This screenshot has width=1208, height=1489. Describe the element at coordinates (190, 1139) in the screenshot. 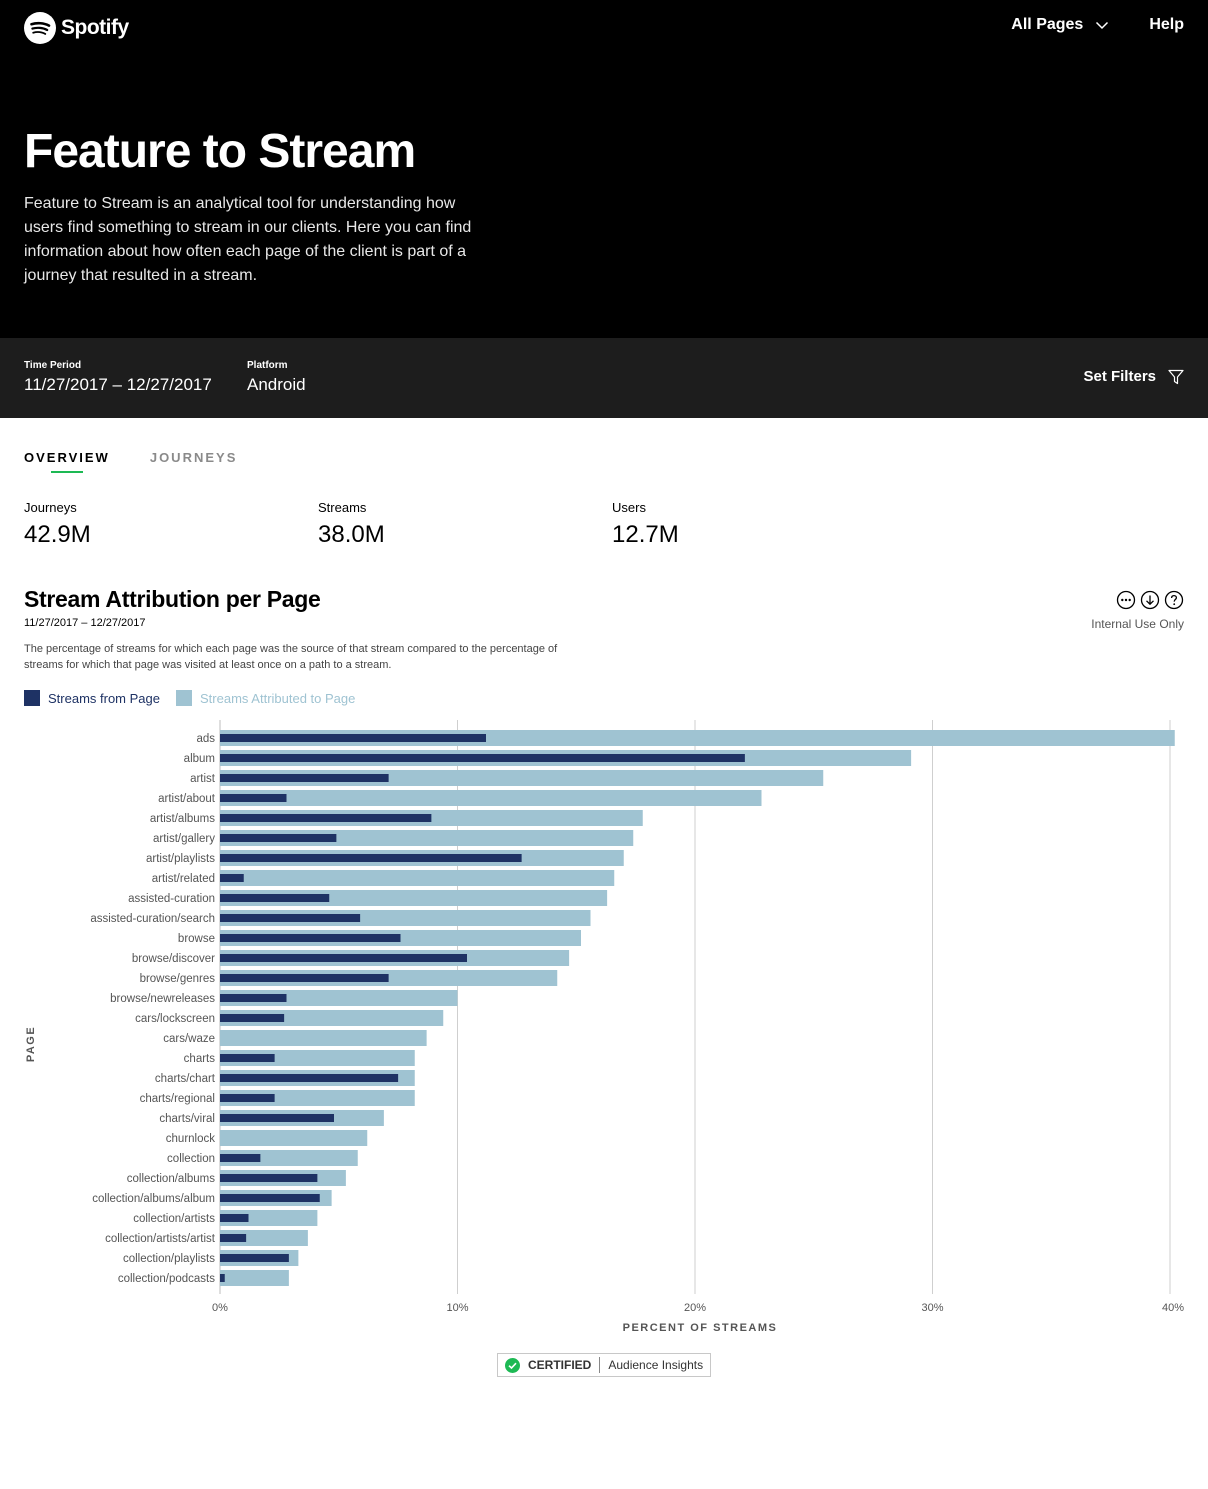

I see `category-label: churnlock` at that location.